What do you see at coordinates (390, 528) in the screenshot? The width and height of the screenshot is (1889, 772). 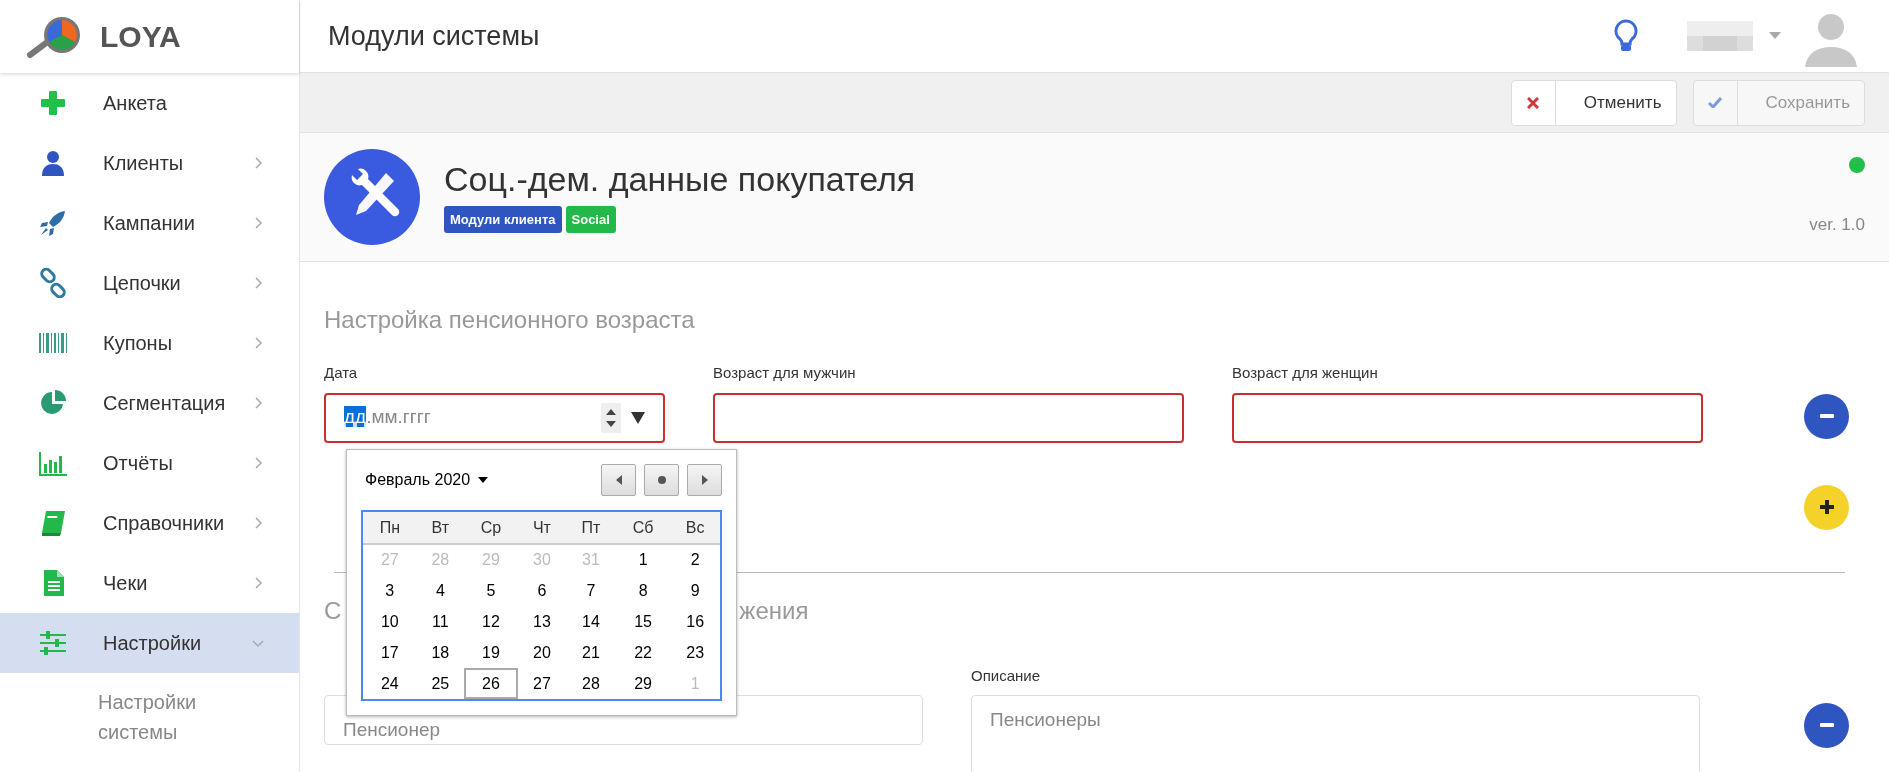 I see `weekday-header: Пн` at bounding box center [390, 528].